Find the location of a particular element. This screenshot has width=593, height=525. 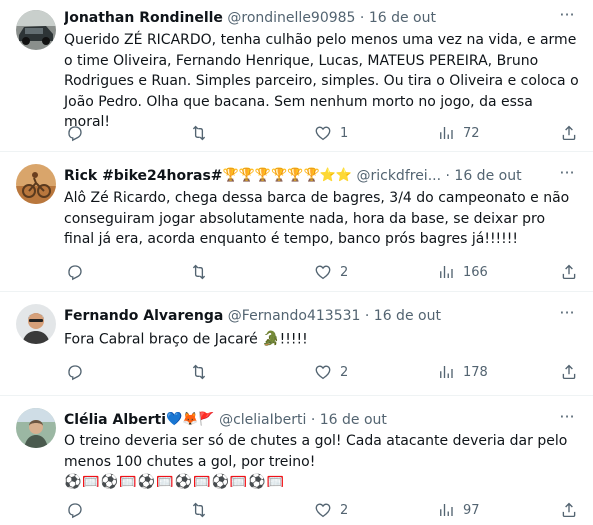

author-name: Clélia Alberti is located at coordinates (115, 420).